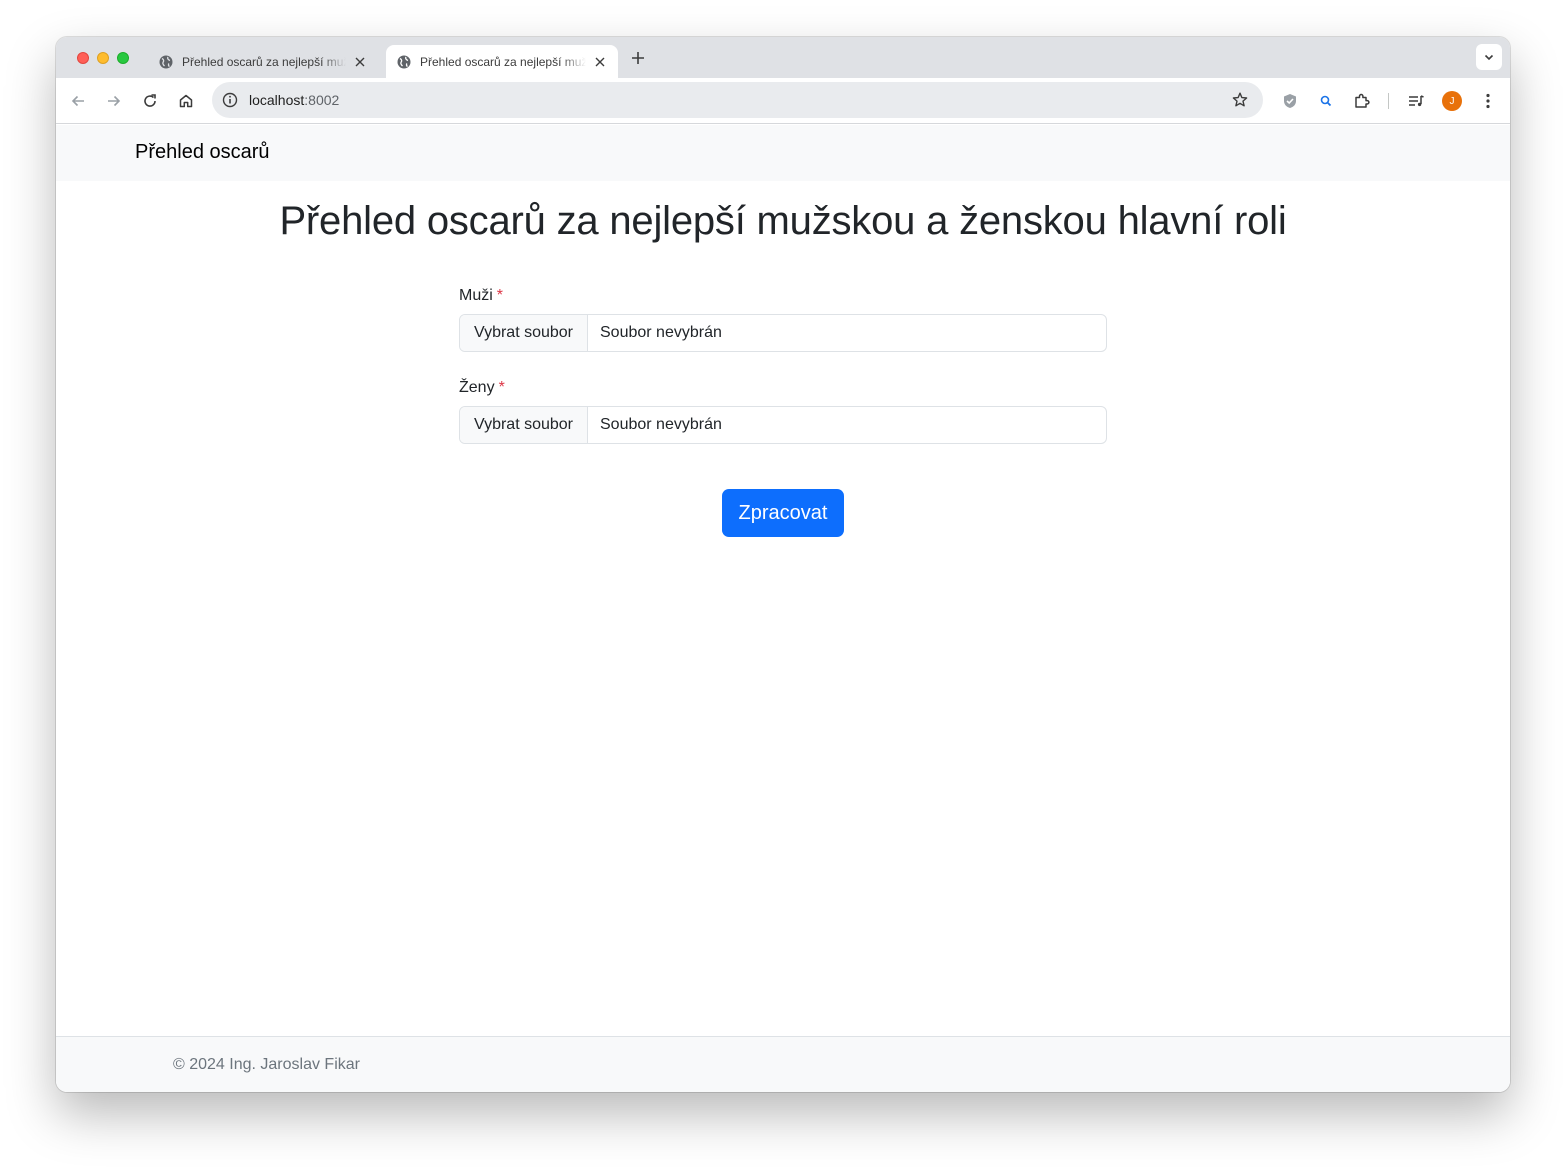  What do you see at coordinates (524, 425) in the screenshot?
I see `choose-file-button-women: Vybrat soubor` at bounding box center [524, 425].